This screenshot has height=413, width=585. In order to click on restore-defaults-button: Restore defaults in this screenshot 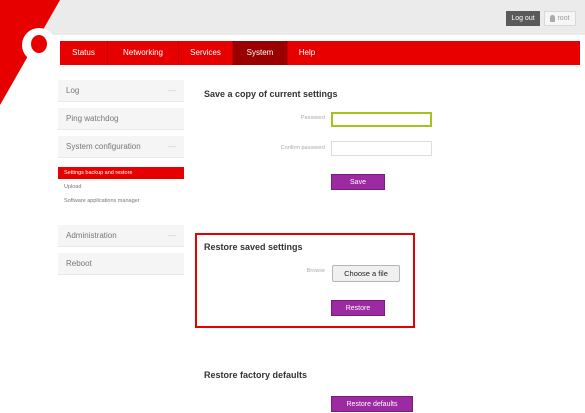, I will do `click(372, 404)`.